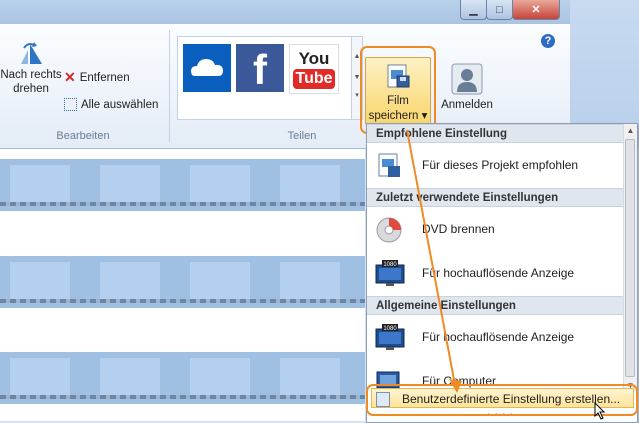 This screenshot has height=423, width=639. I want to click on menu-item-hd-recent: 1080 Für hochauflösende Anzeige, so click(495, 274).